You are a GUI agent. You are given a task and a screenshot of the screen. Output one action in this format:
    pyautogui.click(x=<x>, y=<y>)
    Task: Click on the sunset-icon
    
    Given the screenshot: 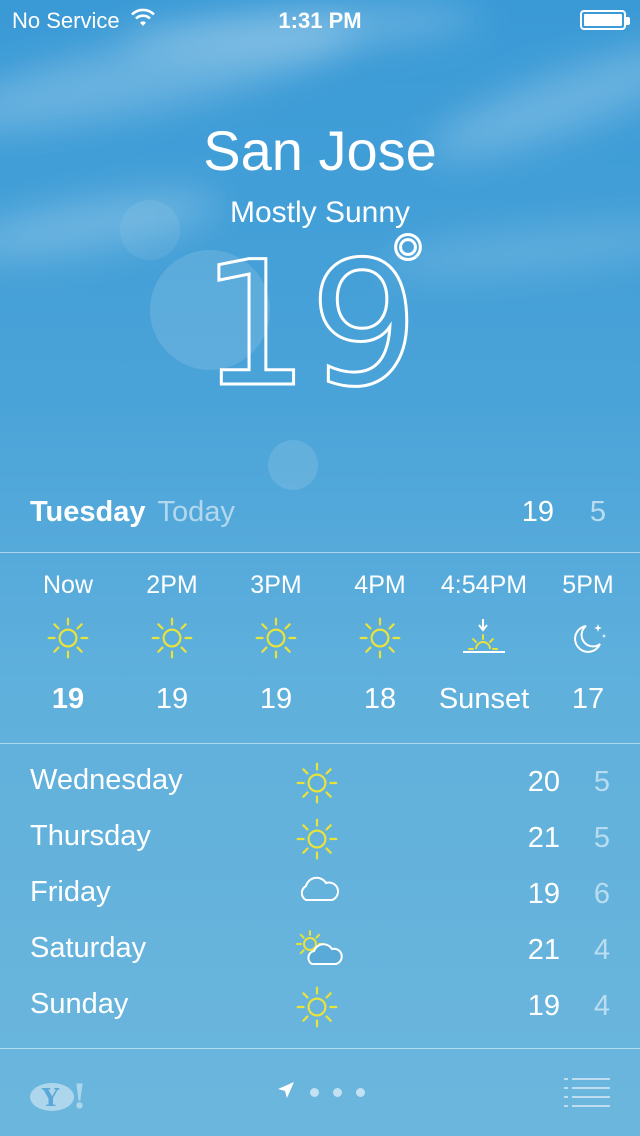 What is the action you would take?
    pyautogui.click(x=484, y=638)
    